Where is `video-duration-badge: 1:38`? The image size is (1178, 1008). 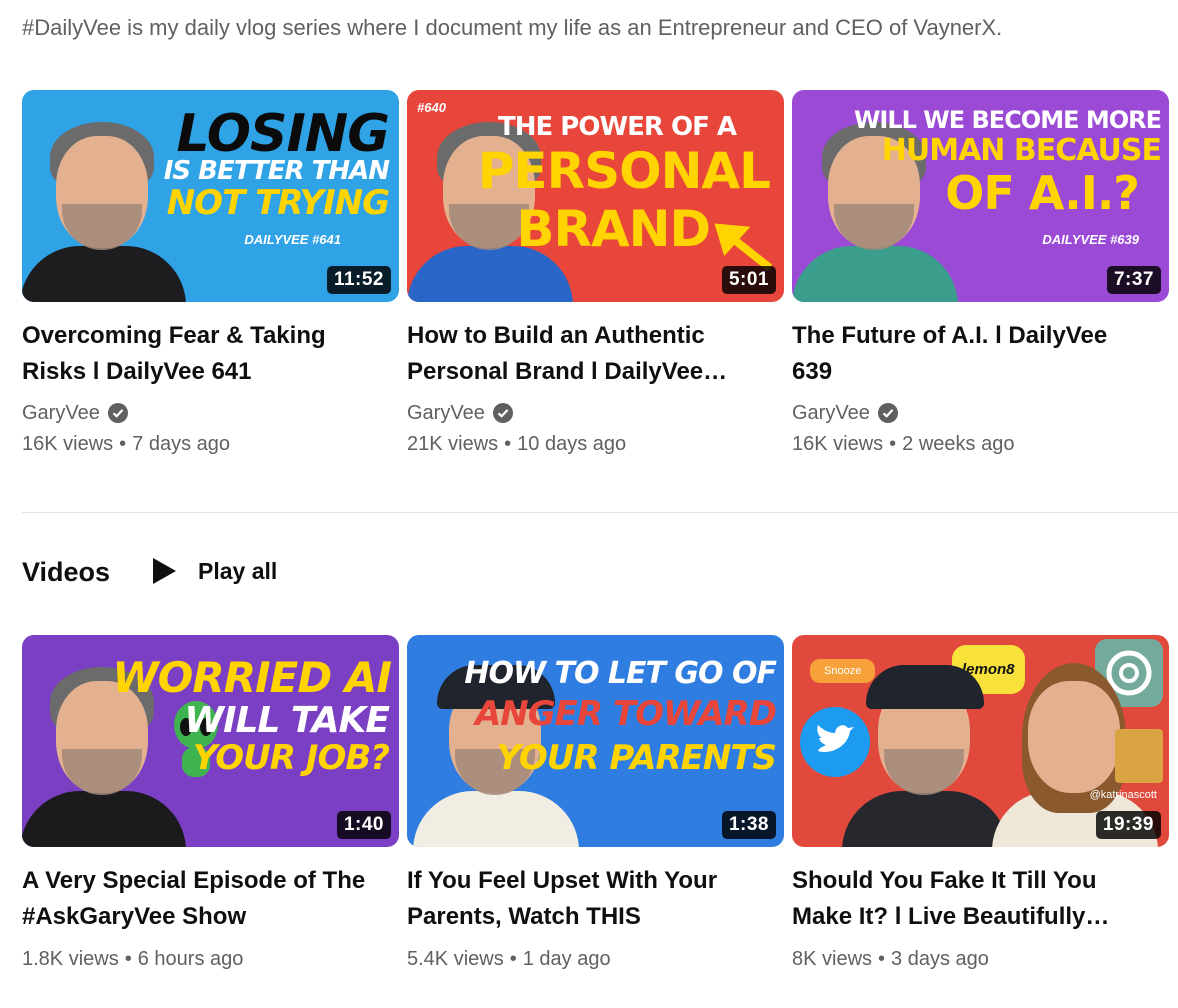
video-duration-badge: 1:38 is located at coordinates (748, 825).